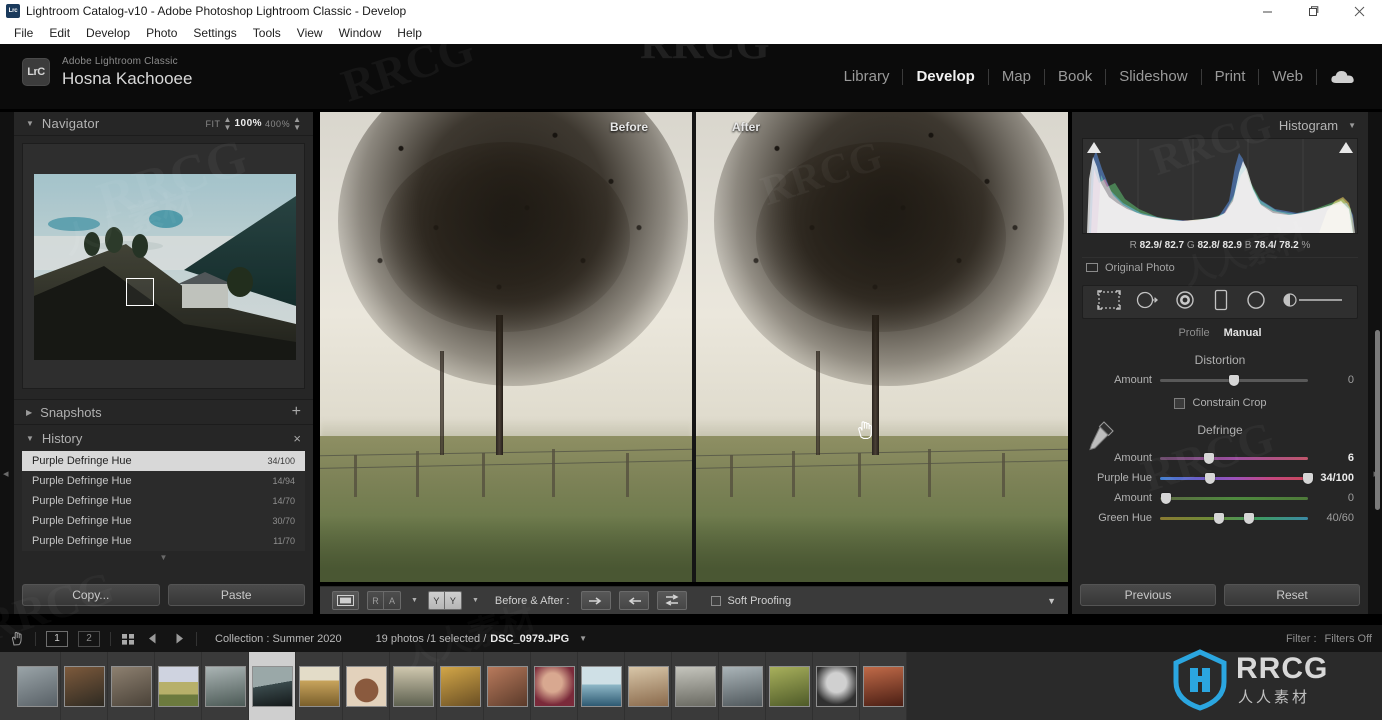 Image resolution: width=1382 pixels, height=720 pixels. I want to click on histogram-graph, so click(1220, 186).